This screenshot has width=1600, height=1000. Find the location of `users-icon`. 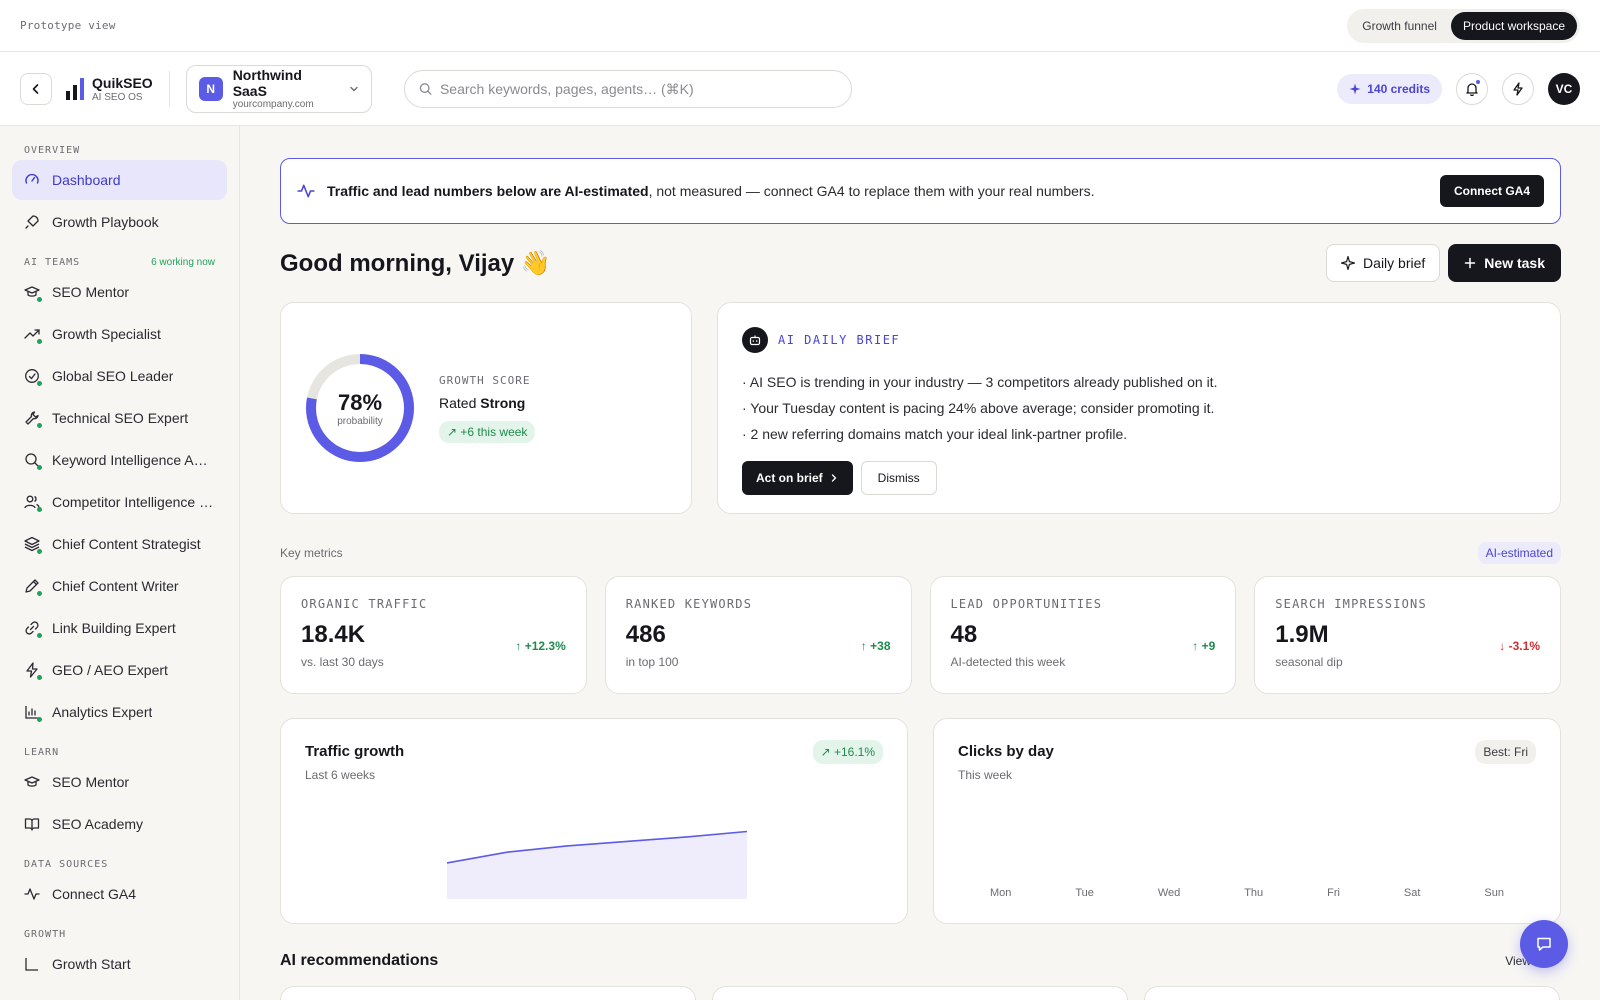

users-icon is located at coordinates (33, 503).